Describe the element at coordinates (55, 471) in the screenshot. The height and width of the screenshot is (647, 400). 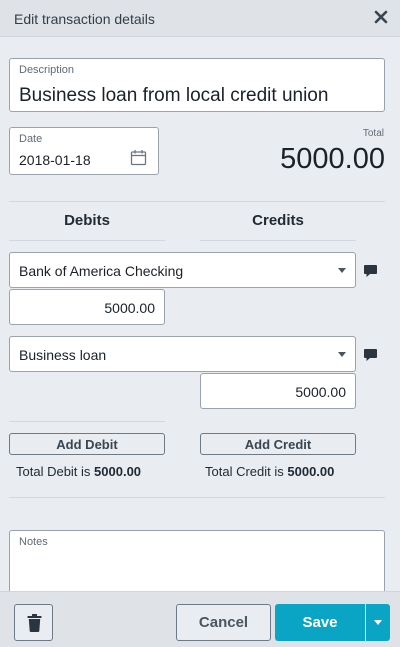
I see `total-debit-prefix: Total Debit is` at that location.